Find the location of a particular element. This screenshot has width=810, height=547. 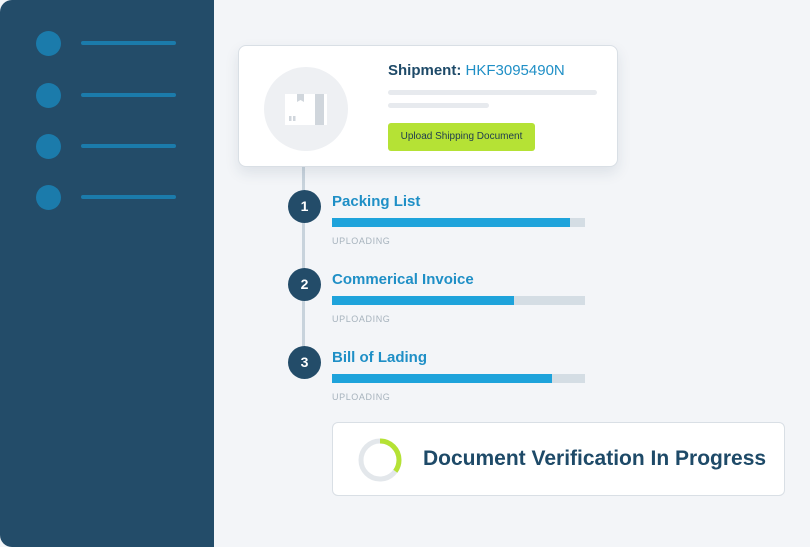

step-number-badge: 3 is located at coordinates (304, 362).